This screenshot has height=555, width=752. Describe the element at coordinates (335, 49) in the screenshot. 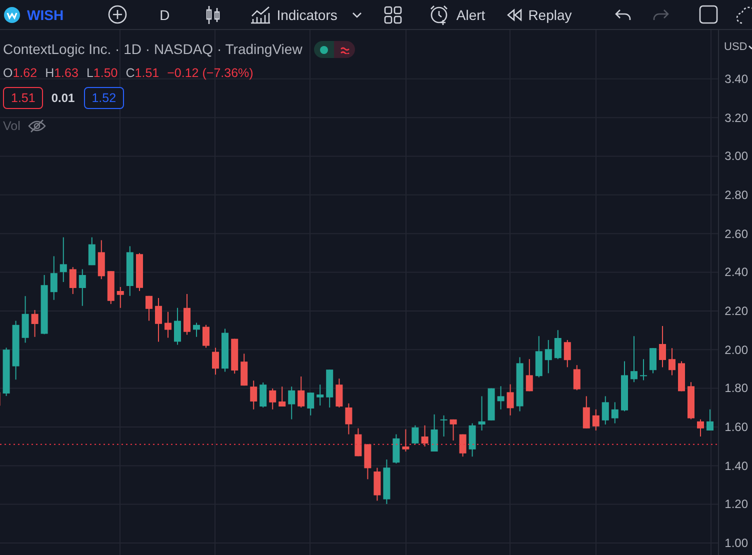

I see `status-pill` at that location.